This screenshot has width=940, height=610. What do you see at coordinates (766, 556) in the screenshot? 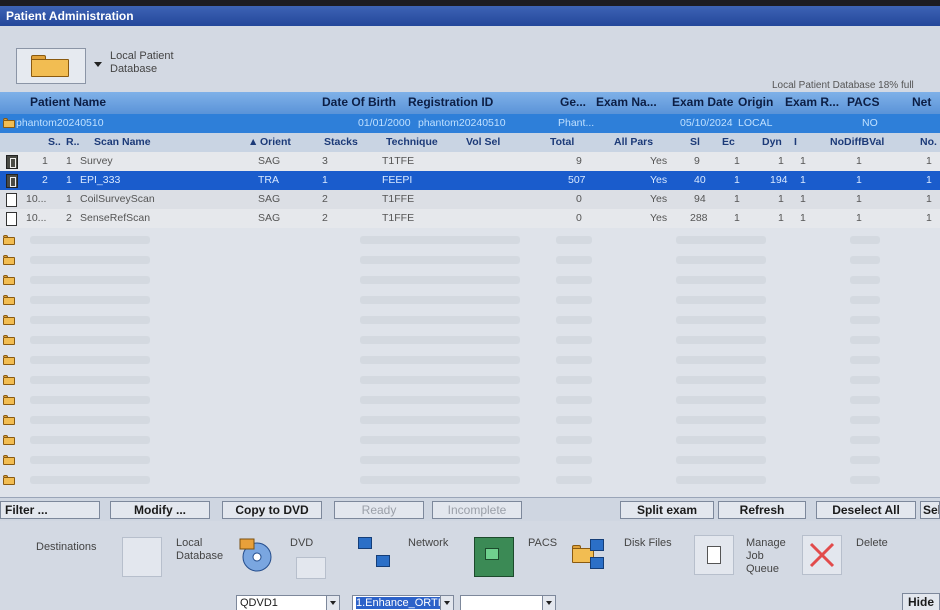
I see `manage-job-queue-label: Manage Job Queue` at bounding box center [766, 556].